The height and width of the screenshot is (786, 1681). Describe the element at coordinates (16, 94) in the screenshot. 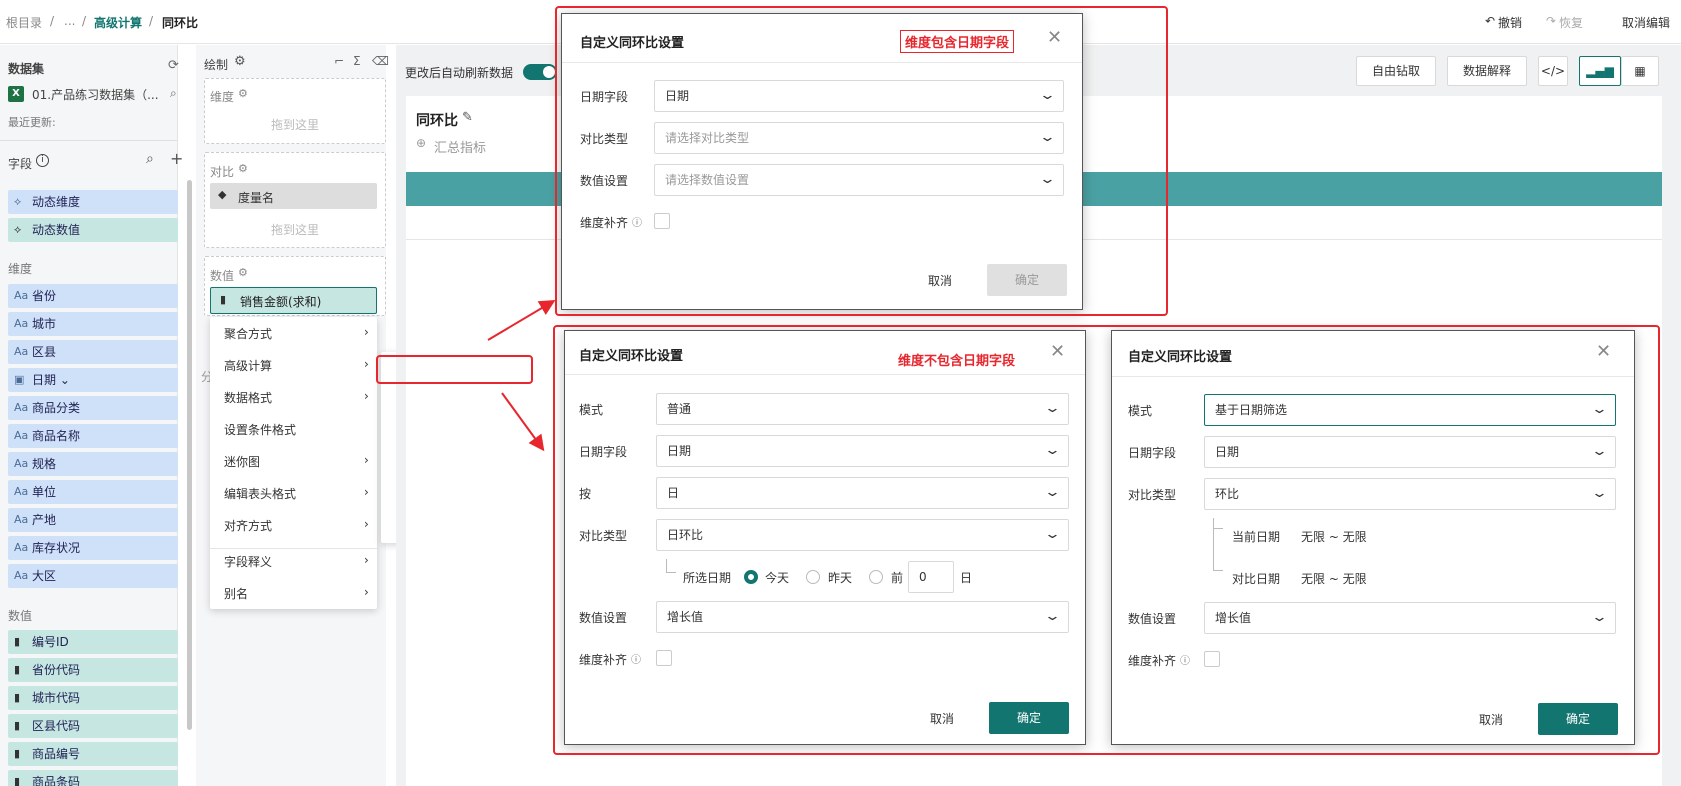

I see `excel-icon: X` at that location.